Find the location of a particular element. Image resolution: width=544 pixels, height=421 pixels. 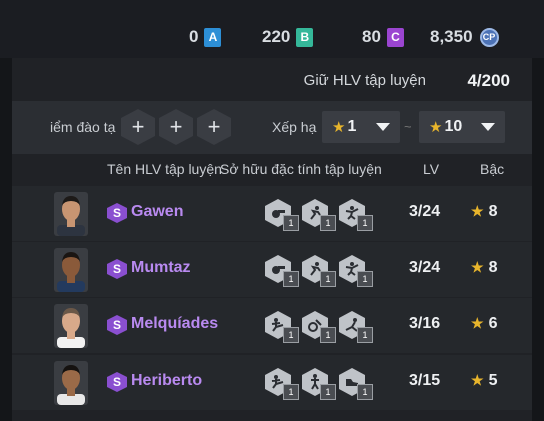

currency-a-icon: A is located at coordinates (213, 37).